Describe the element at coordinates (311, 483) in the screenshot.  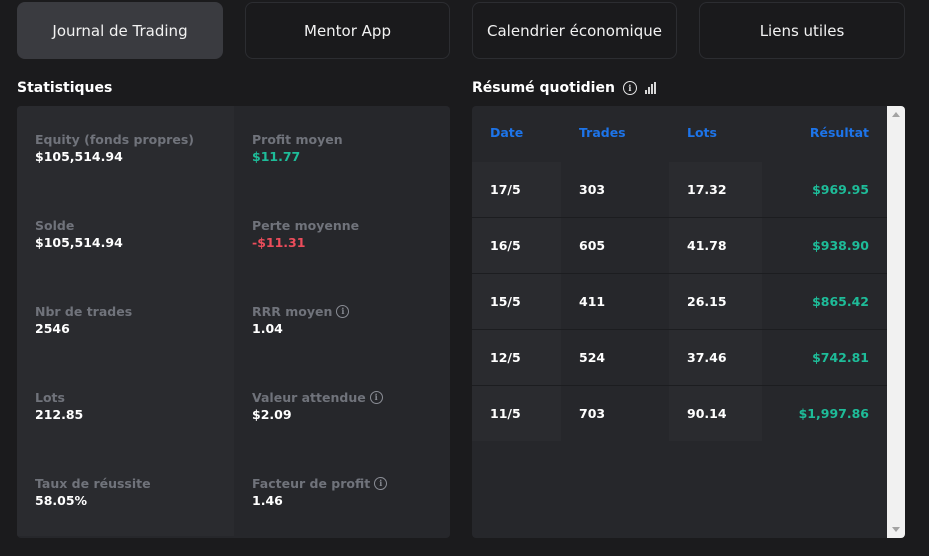
I see `stat-label-text: Facteur de profit` at that location.